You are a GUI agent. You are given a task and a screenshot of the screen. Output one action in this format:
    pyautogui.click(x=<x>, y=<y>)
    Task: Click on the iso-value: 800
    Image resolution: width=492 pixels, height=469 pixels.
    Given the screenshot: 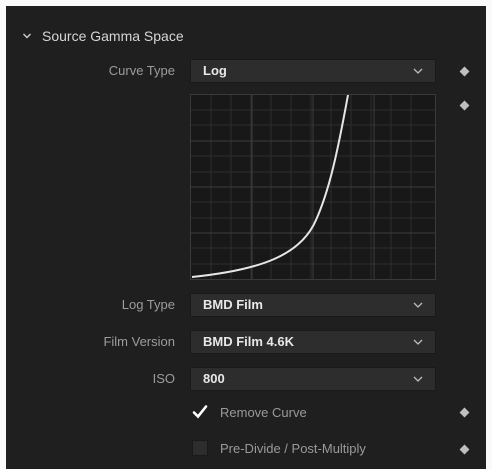 What is the action you would take?
    pyautogui.click(x=214, y=378)
    